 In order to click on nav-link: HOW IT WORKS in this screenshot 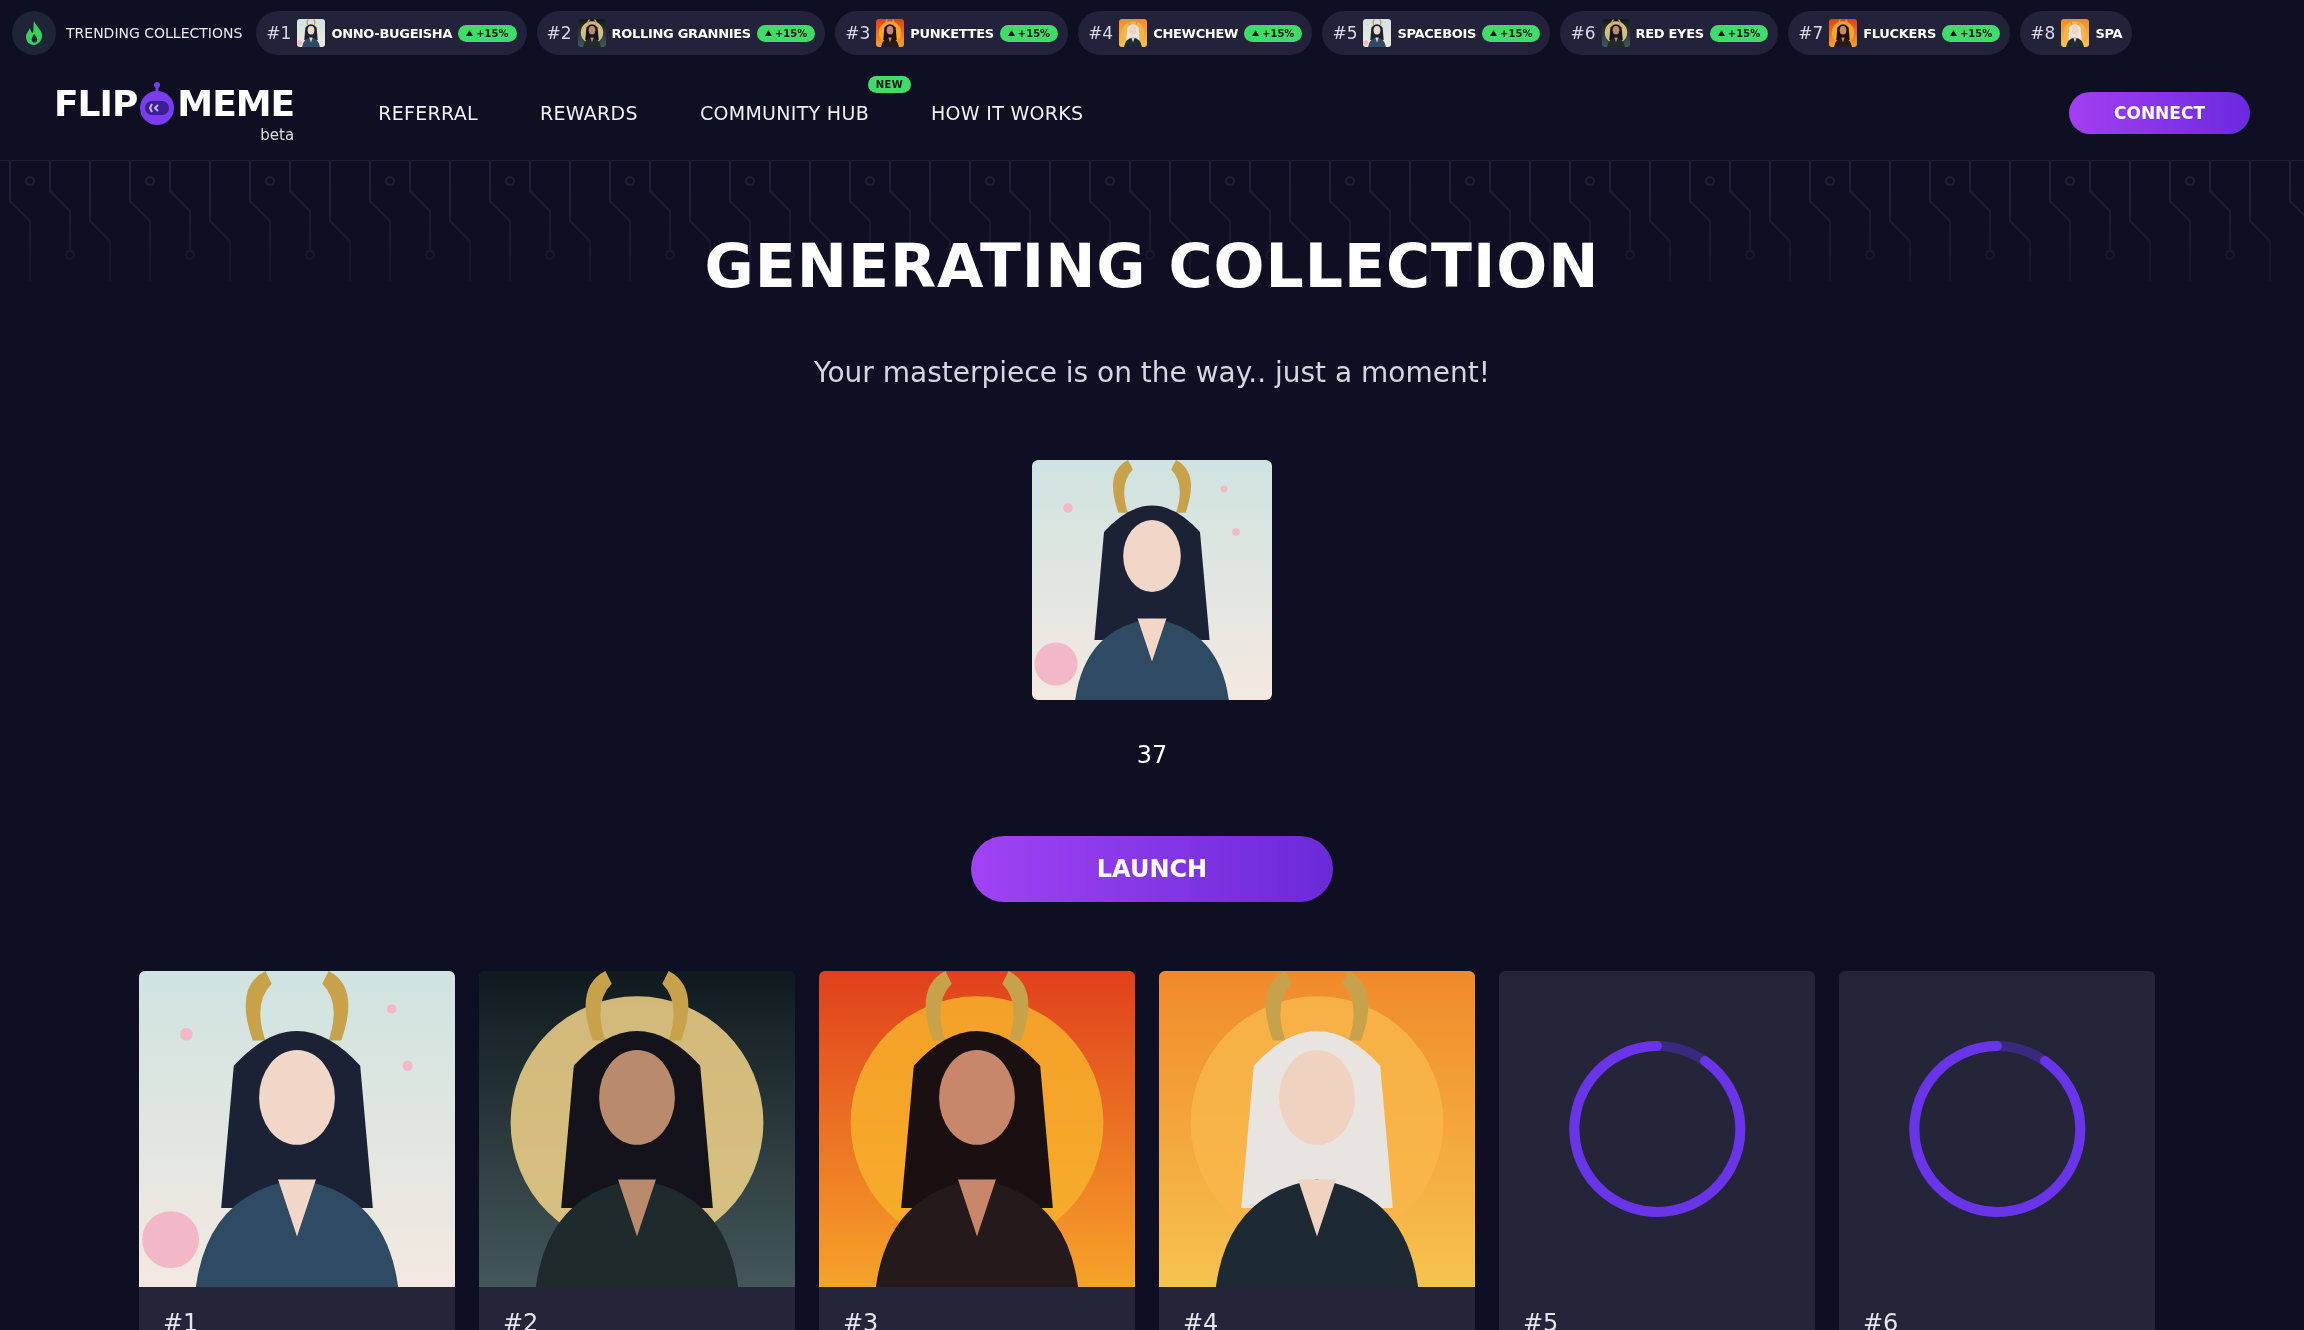, I will do `click(1007, 113)`.